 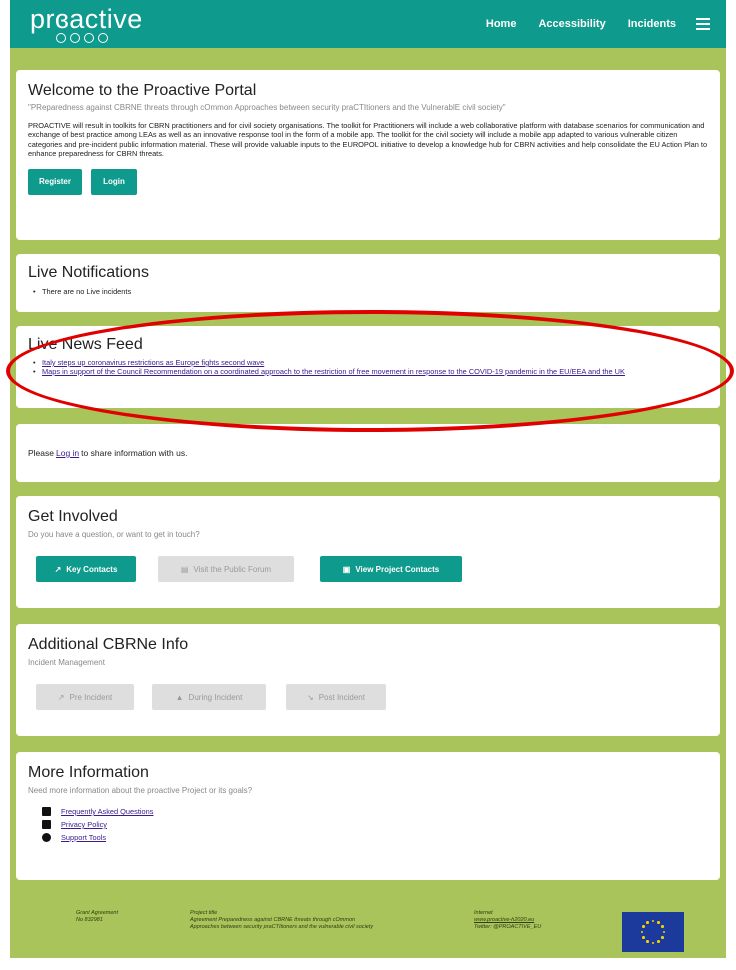 What do you see at coordinates (88, 772) in the screenshot?
I see `more-title: More Information` at bounding box center [88, 772].